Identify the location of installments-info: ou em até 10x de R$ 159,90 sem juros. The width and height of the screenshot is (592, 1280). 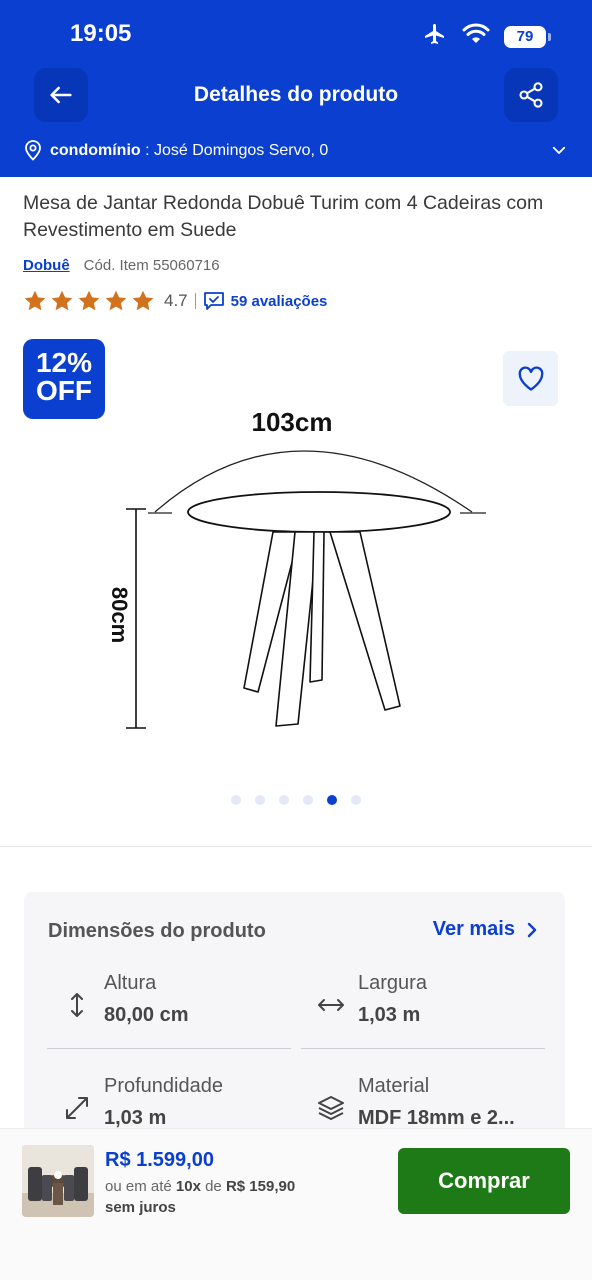
(245, 1197).